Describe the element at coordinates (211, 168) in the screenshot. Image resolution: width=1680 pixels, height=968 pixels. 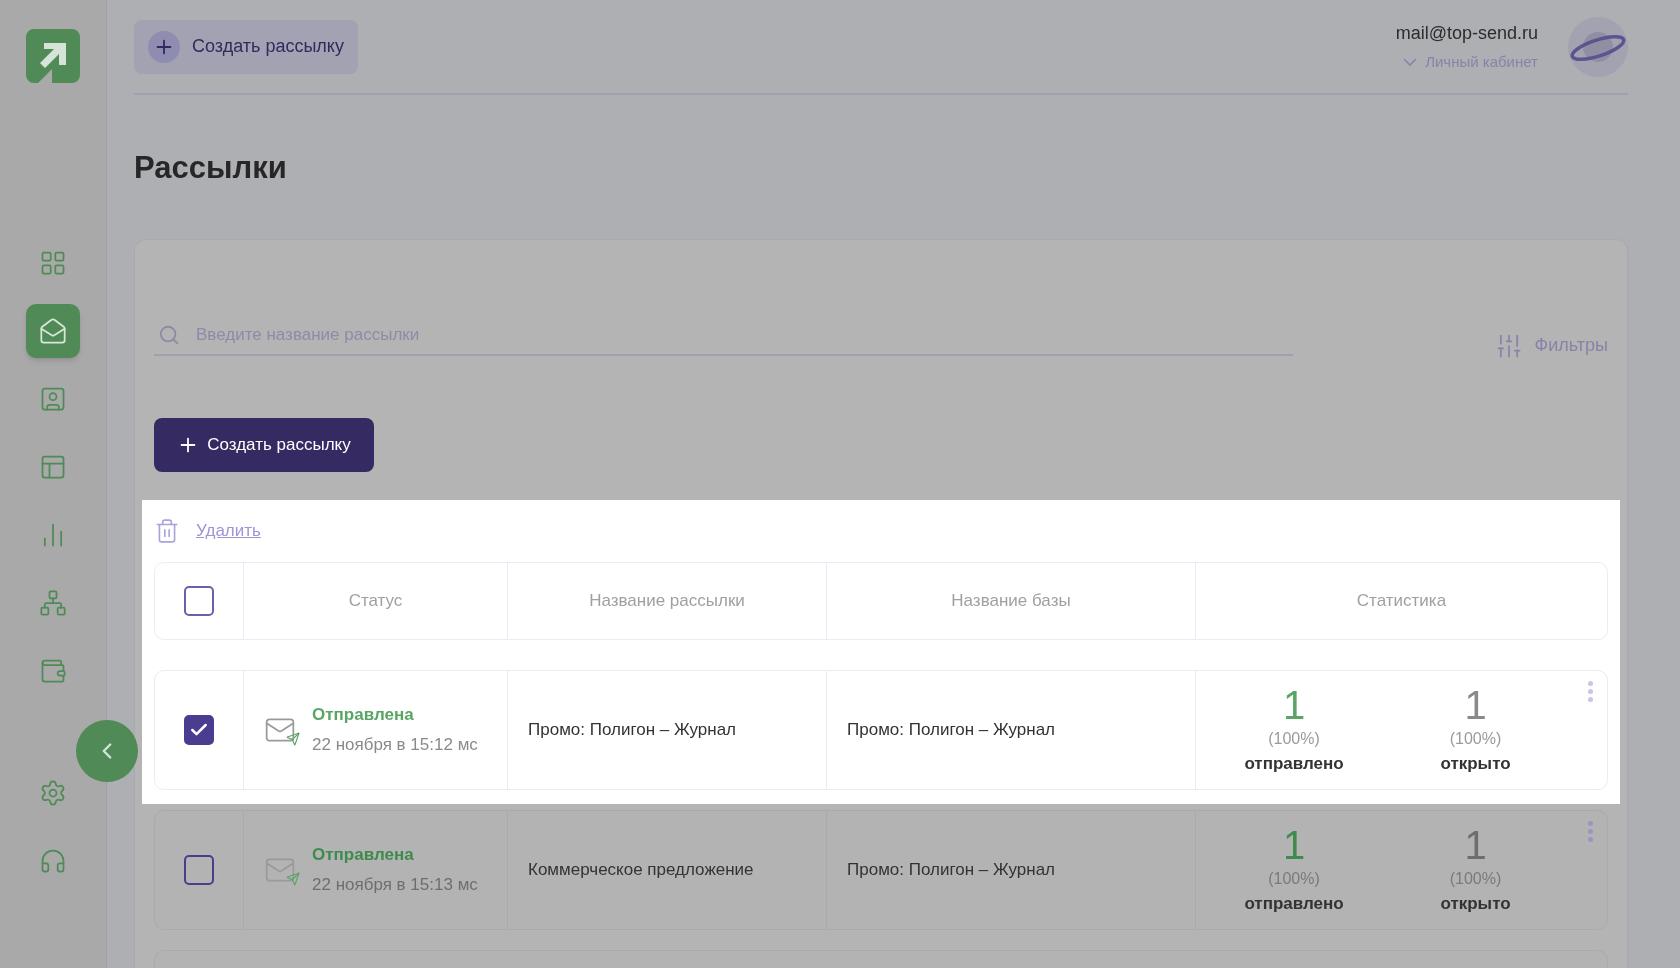
I see `page-title: Рассылки` at that location.